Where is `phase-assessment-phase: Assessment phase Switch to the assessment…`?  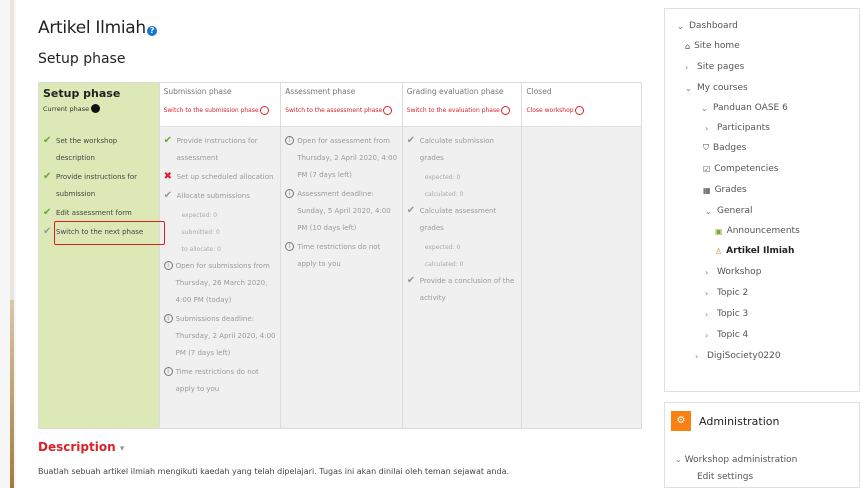 phase-assessment-phase: Assessment phase Switch to the assessment… is located at coordinates (342, 255).